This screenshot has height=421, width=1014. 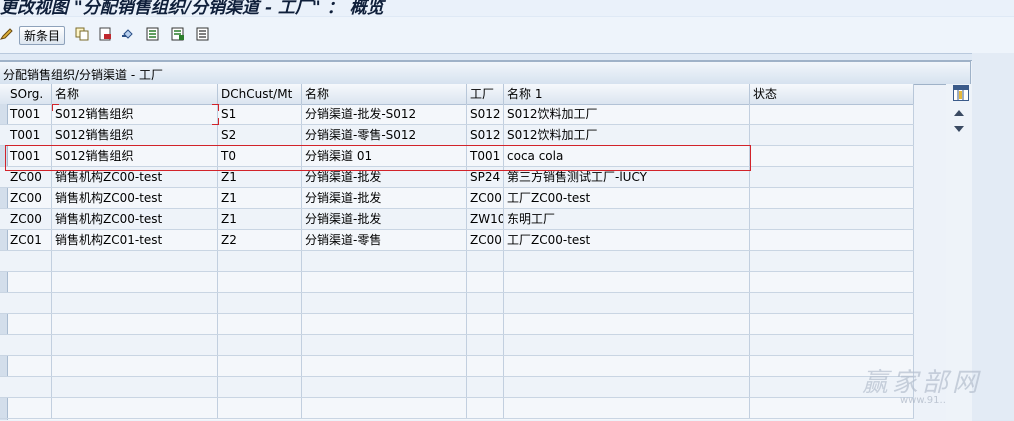 I want to click on cell-sales-org: ZC01, so click(x=29, y=240).